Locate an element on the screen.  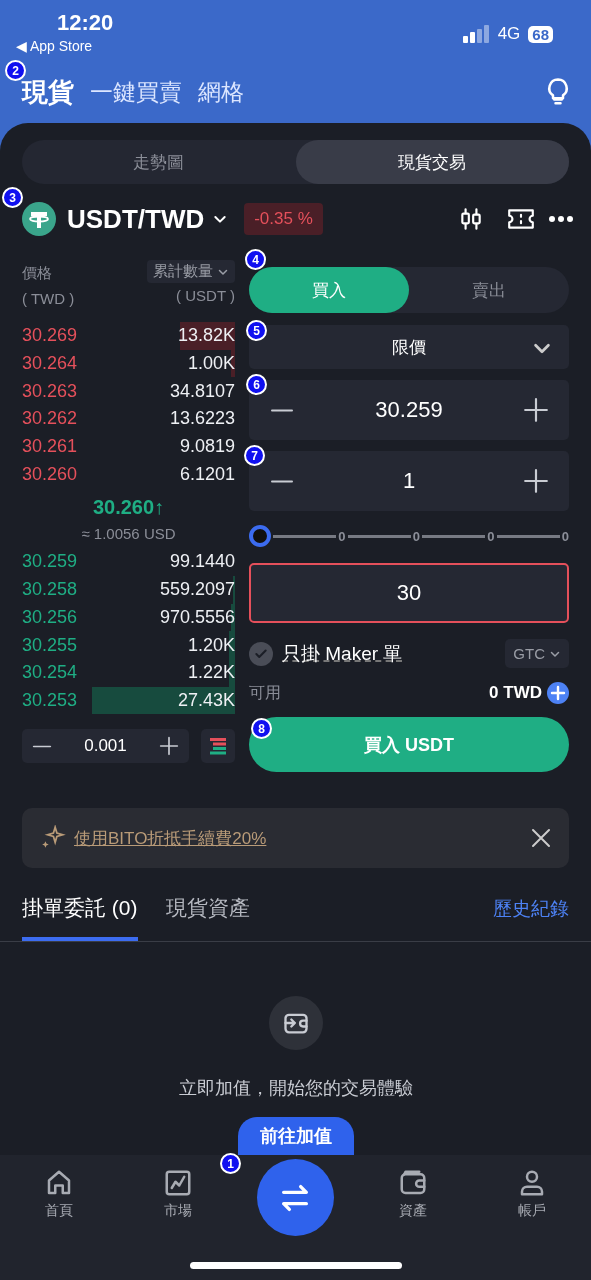
order-price: 30.262 is located at coordinates (50, 419).